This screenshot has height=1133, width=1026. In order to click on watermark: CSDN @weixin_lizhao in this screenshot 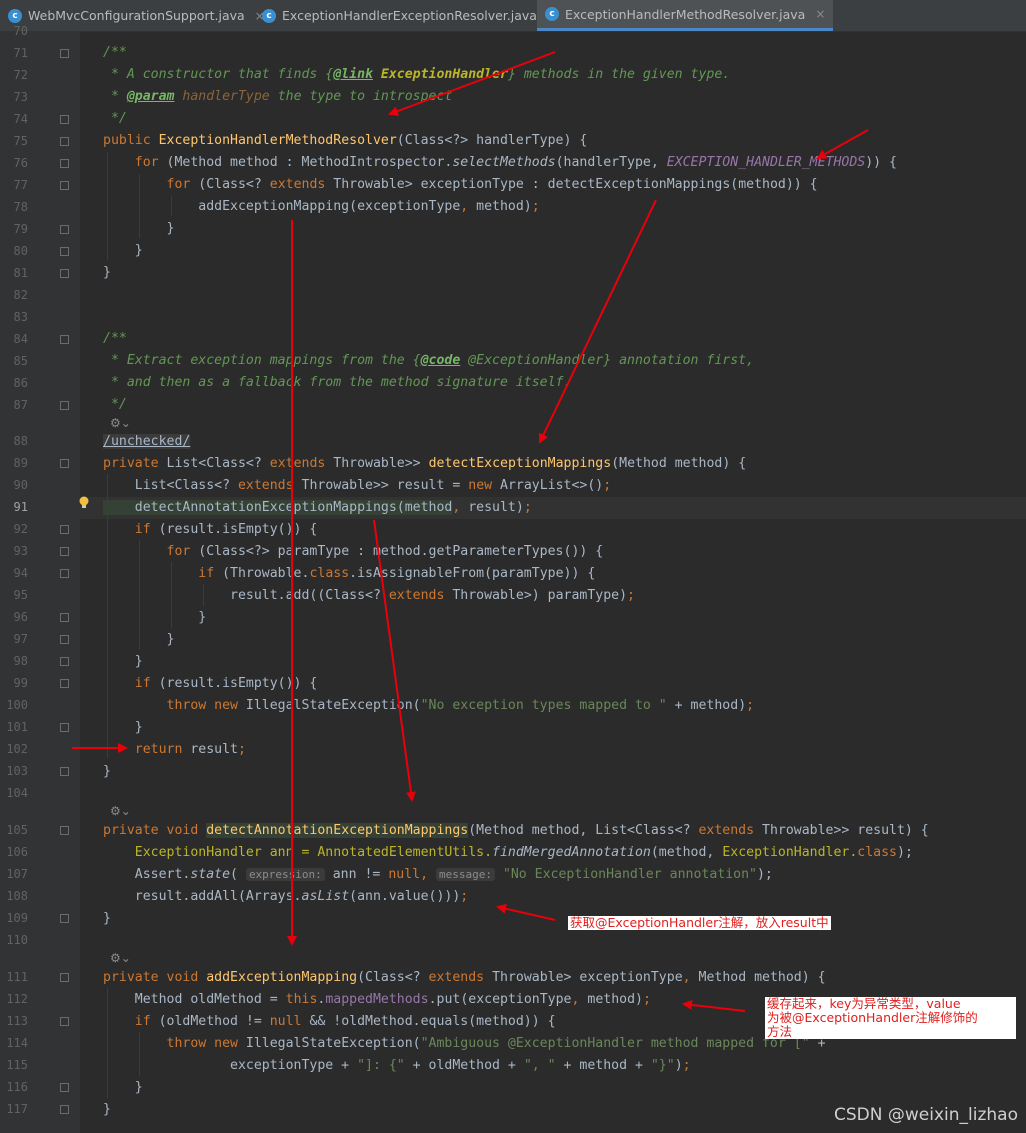, I will do `click(926, 1115)`.